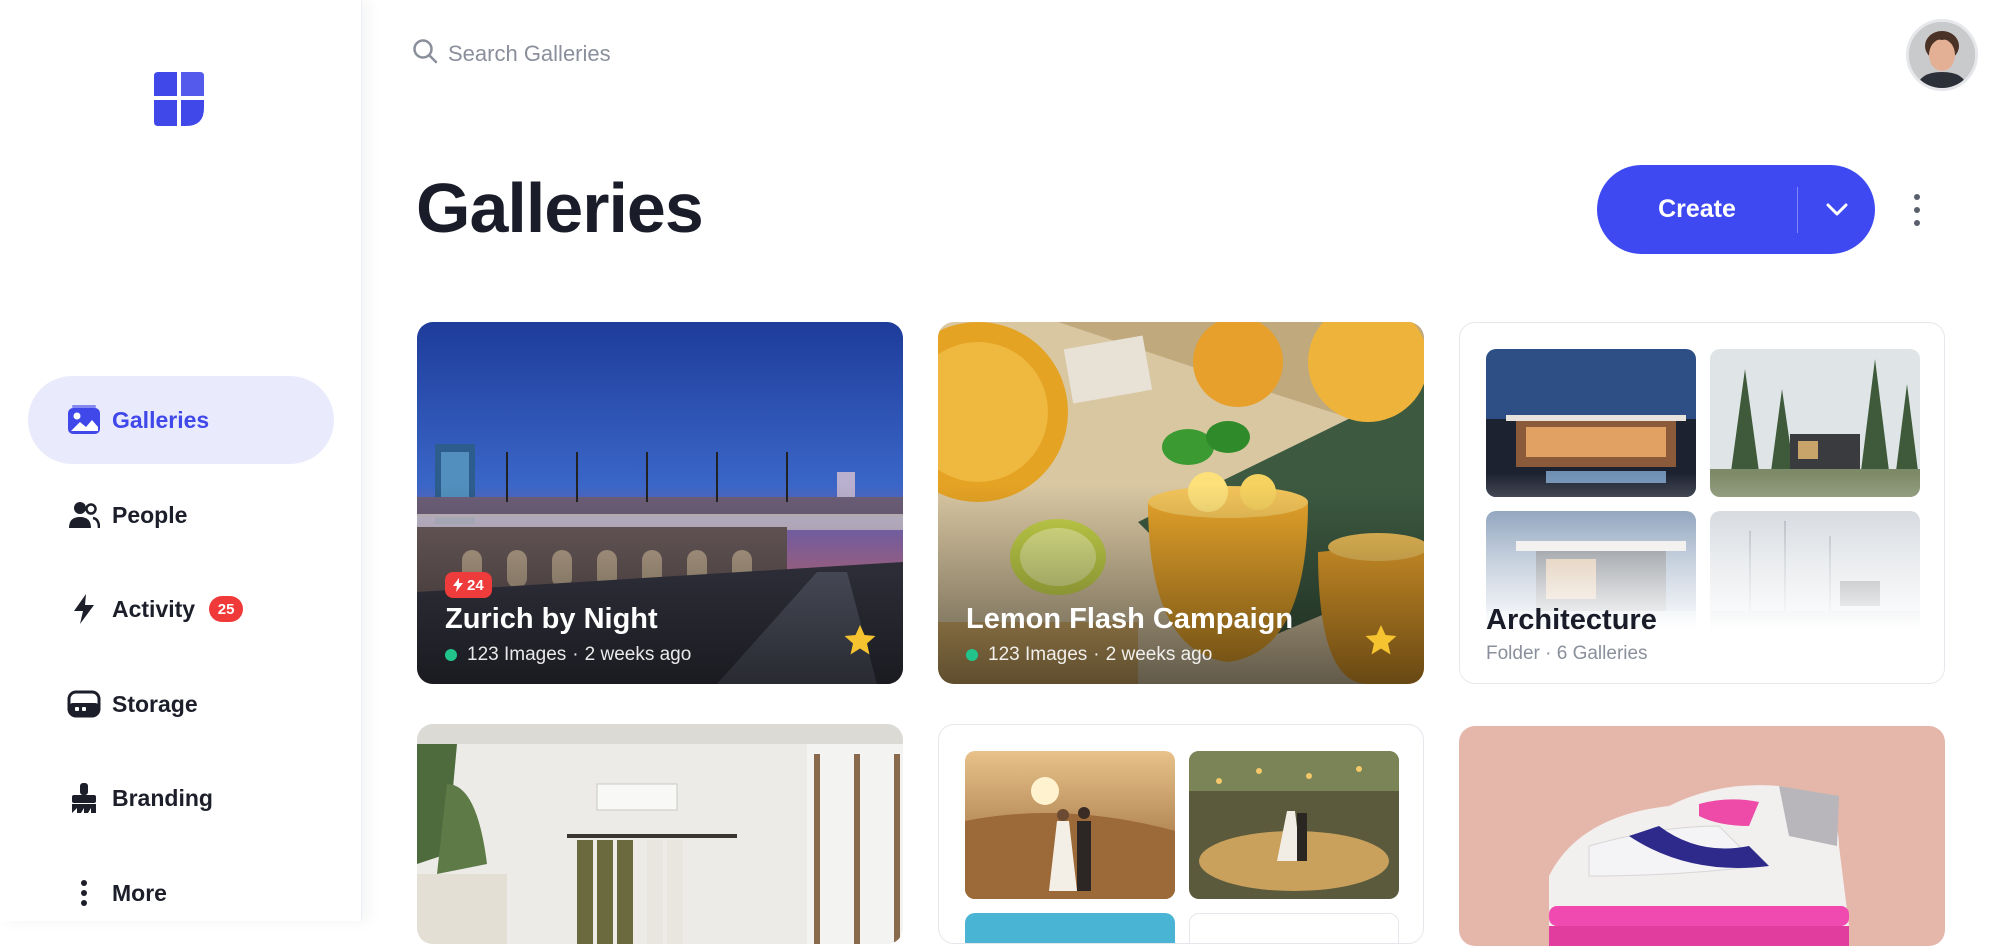 This screenshot has width=2000, height=946. I want to click on sidebar-item-more: More, so click(181, 893).